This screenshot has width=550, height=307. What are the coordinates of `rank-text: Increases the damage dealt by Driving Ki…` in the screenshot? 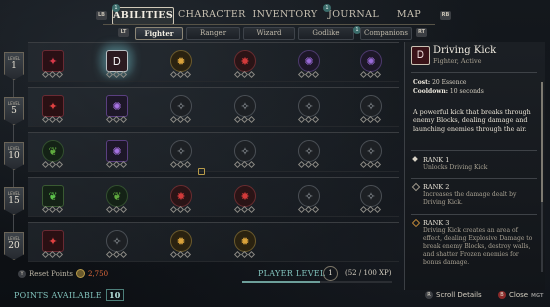 It's located at (470, 198).